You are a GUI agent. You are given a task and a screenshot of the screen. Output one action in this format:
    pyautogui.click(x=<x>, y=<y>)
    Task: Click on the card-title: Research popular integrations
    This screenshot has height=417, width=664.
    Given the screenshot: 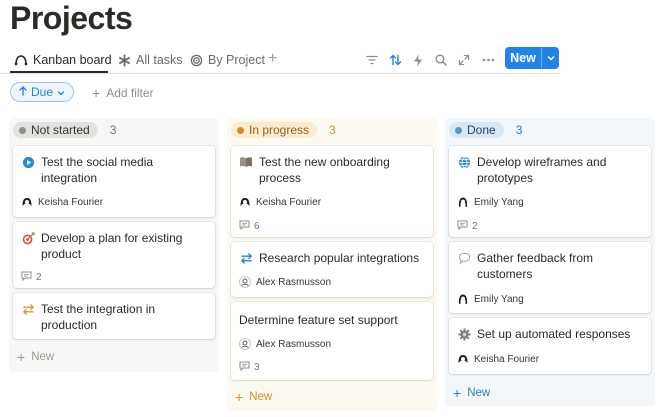 What is the action you would take?
    pyautogui.click(x=332, y=258)
    